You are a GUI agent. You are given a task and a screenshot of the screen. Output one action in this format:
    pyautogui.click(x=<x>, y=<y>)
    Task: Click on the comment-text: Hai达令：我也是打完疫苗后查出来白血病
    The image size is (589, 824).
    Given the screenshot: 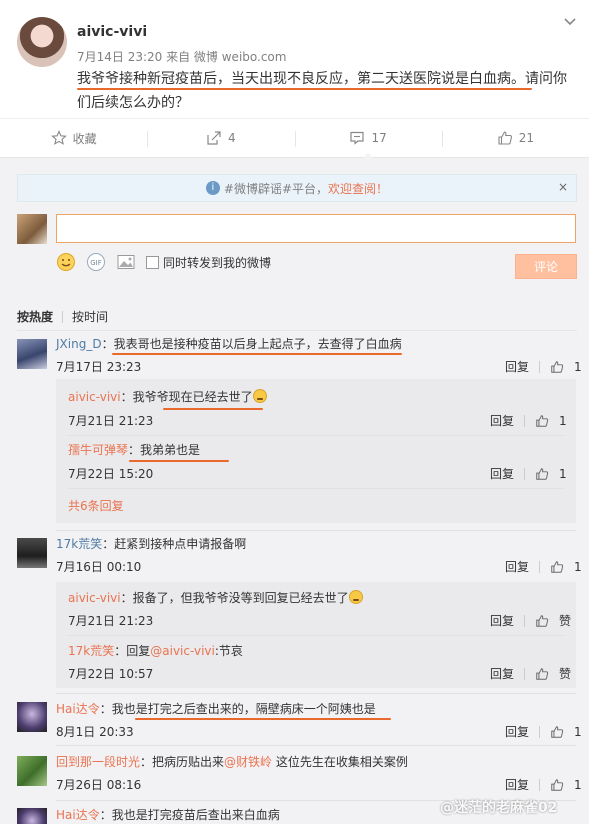 What is the action you would take?
    pyautogui.click(x=168, y=815)
    